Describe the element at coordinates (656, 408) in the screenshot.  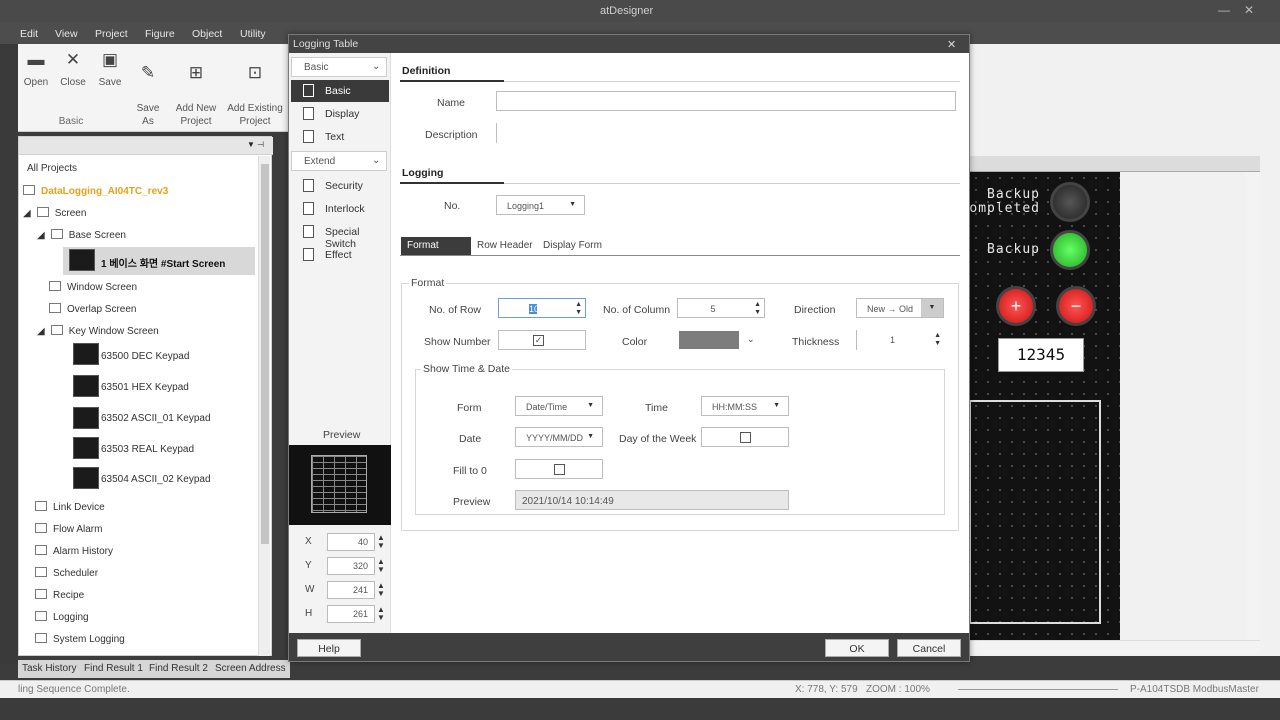
I see `time-label: Time` at that location.